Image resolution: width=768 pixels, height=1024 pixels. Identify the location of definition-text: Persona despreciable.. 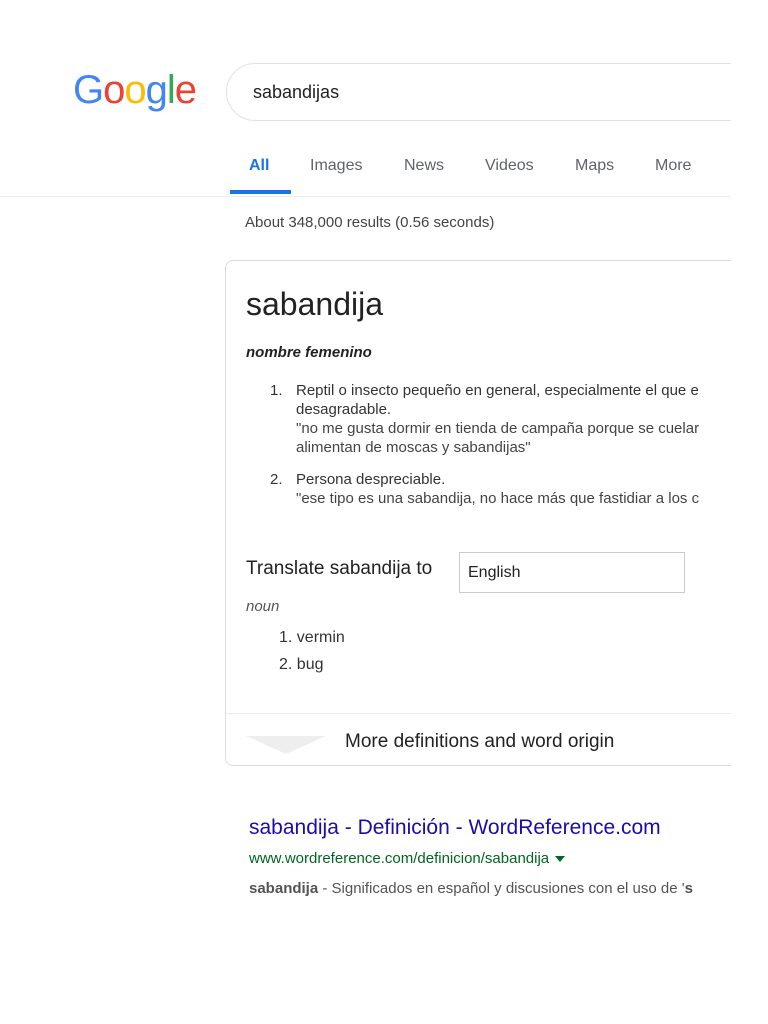
(371, 479).